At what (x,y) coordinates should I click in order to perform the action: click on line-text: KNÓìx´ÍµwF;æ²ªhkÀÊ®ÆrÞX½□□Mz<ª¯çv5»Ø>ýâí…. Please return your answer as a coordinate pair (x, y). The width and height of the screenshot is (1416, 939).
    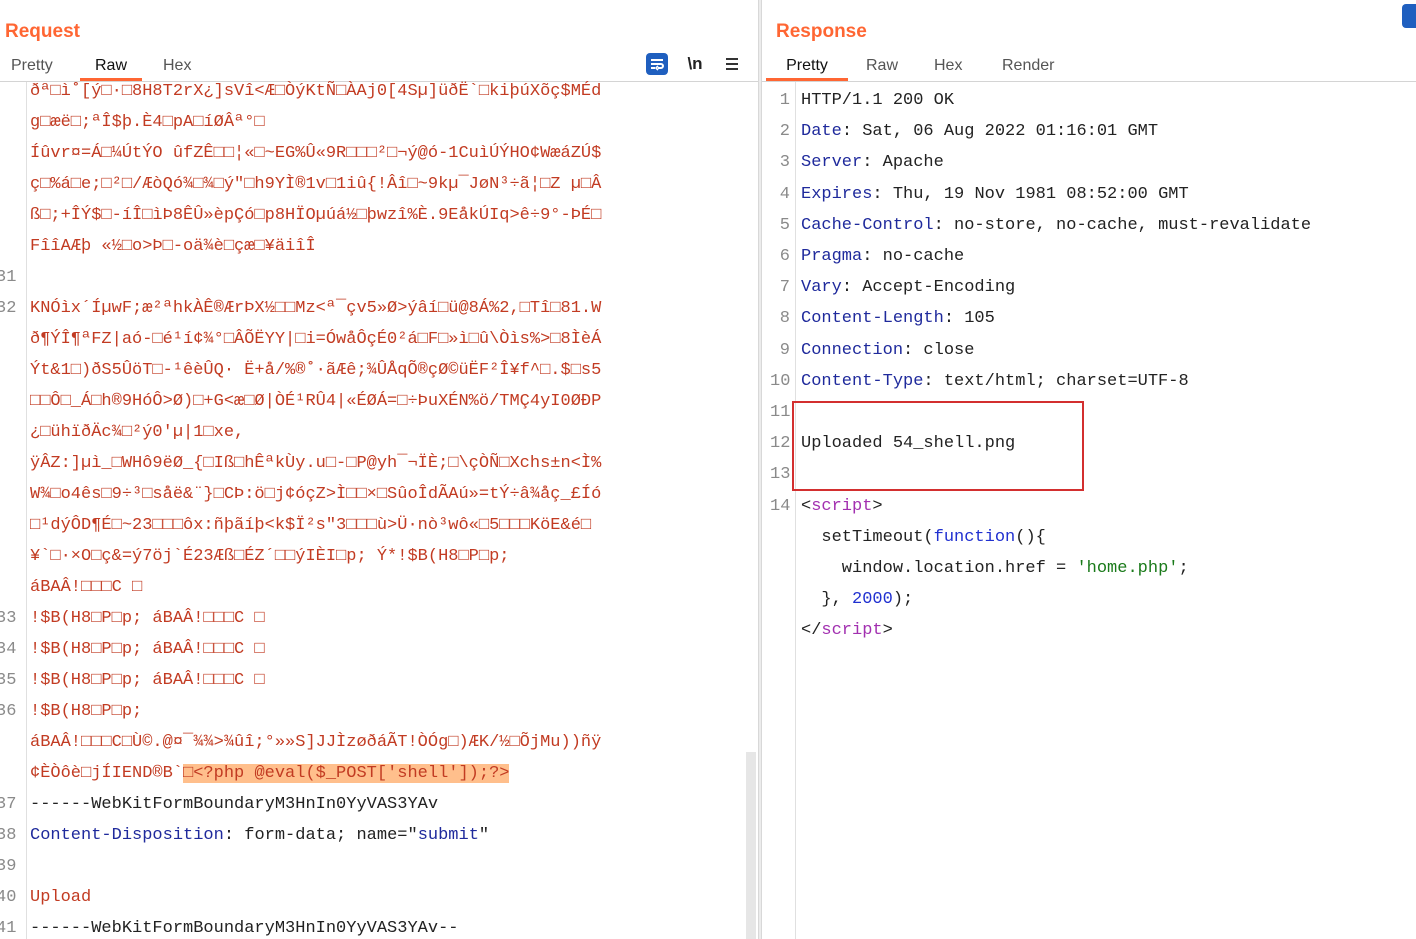
    Looking at the image, I should click on (315, 308).